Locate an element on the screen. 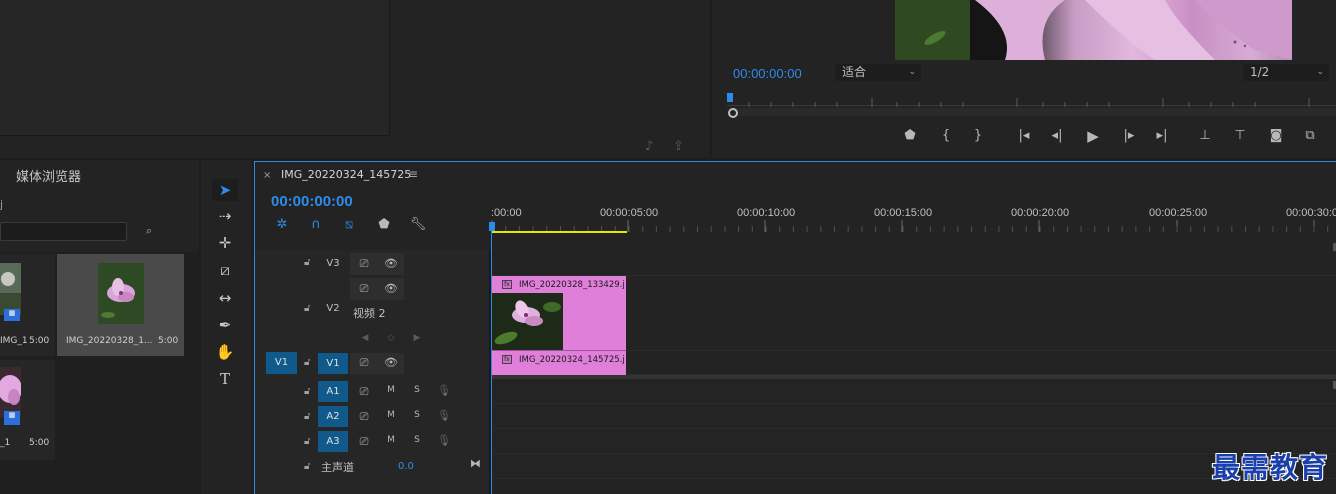 Image resolution: width=1336 pixels, height=494 pixels. fit-dropdown: 适合 ⌄ is located at coordinates (878, 72).